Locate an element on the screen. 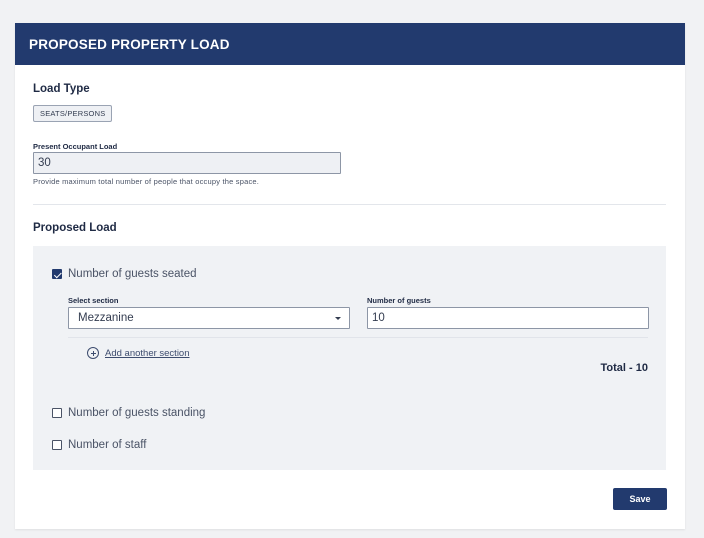 The width and height of the screenshot is (704, 538). load-type-title: Load Type is located at coordinates (61, 89).